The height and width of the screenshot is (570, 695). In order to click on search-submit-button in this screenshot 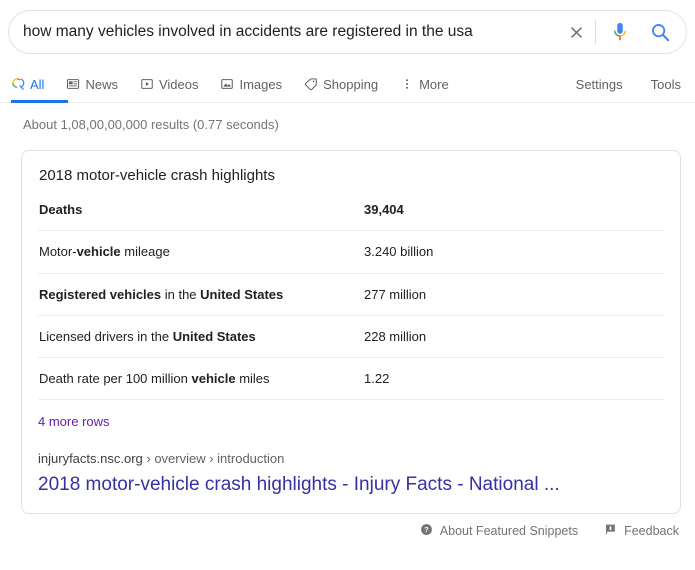, I will do `click(660, 32)`.